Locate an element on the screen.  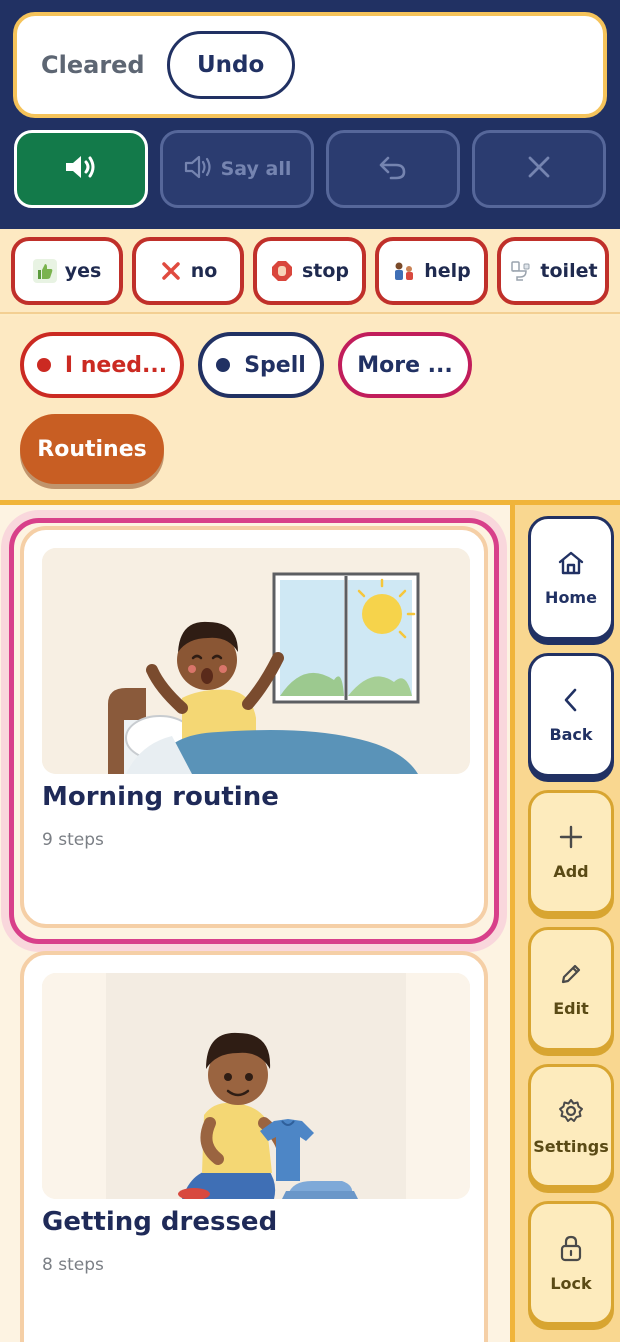
undo-button is located at coordinates (393, 169).